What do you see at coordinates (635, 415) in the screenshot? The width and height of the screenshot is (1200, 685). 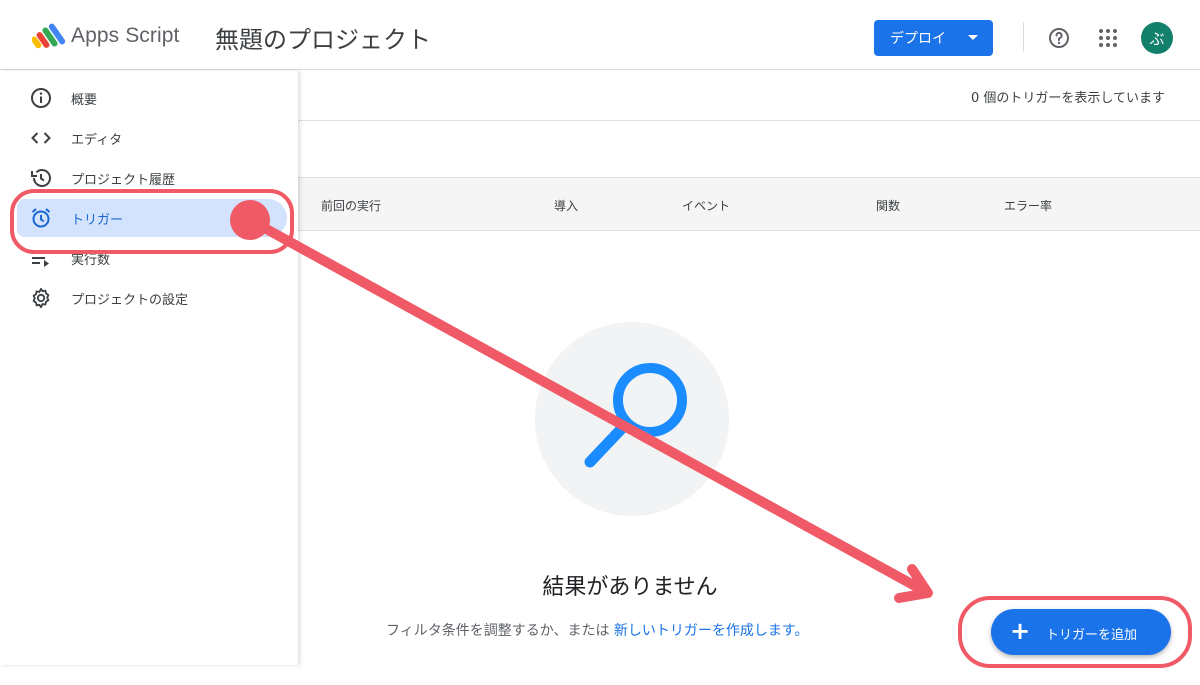 I see `magnifier-icon` at bounding box center [635, 415].